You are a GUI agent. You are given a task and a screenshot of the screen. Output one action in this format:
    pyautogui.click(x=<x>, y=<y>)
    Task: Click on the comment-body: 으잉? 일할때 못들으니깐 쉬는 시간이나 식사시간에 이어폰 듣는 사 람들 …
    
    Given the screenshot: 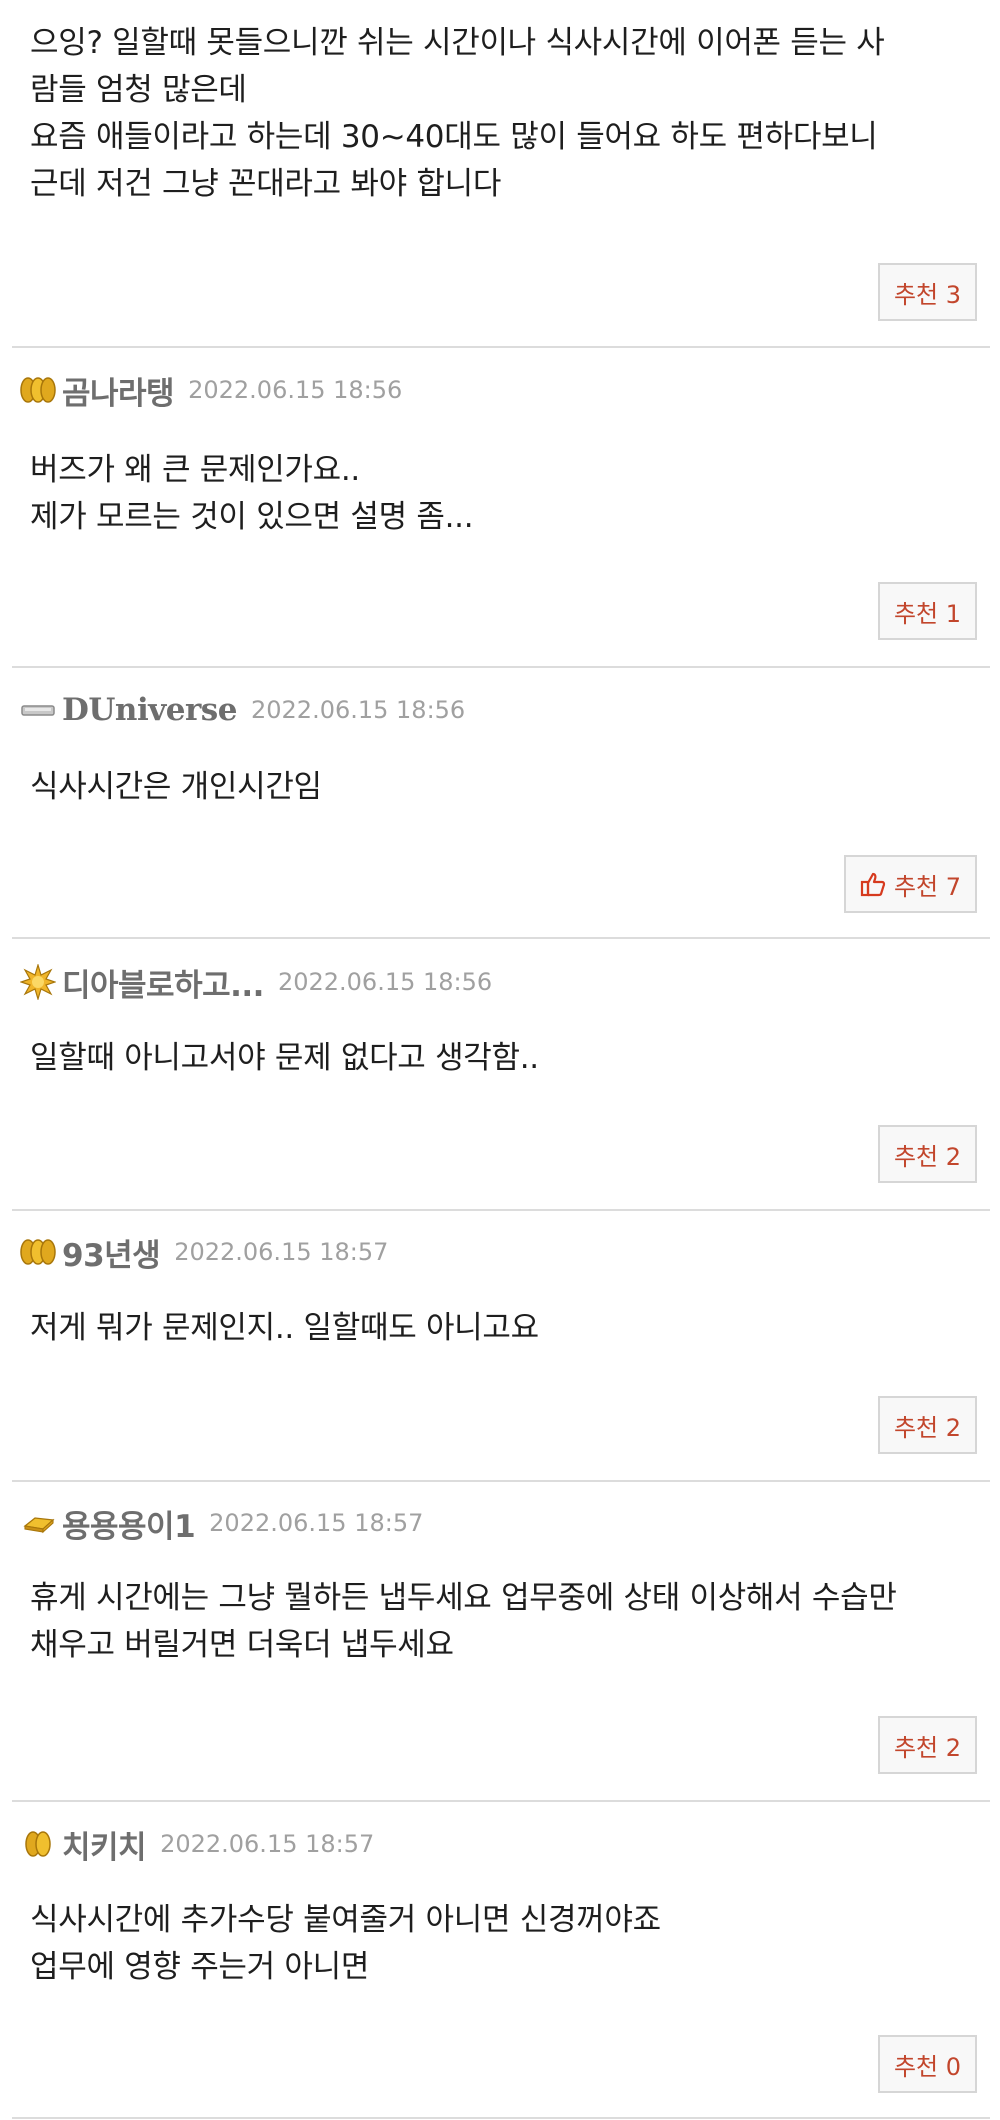 What is the action you would take?
    pyautogui.click(x=505, y=114)
    